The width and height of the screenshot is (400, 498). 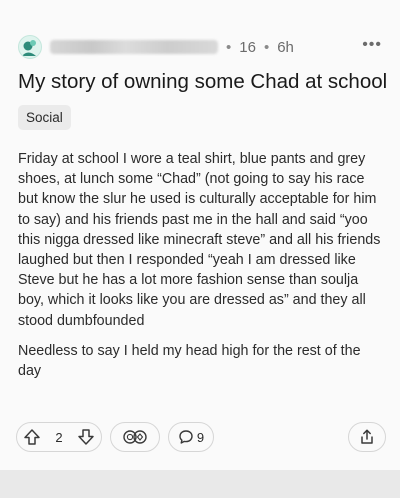 What do you see at coordinates (134, 47) in the screenshot?
I see `author-name-redacted` at bounding box center [134, 47].